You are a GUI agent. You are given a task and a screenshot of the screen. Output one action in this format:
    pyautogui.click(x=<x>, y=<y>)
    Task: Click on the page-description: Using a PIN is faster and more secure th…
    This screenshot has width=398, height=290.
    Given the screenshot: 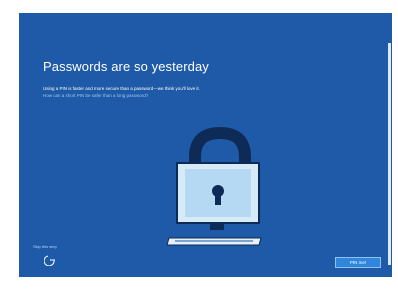 What is the action you would take?
    pyautogui.click(x=121, y=88)
    